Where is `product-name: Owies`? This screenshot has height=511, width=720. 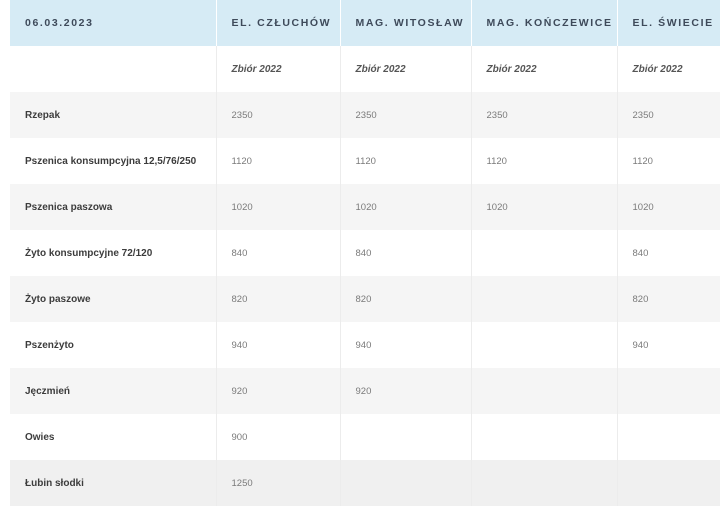
product-name: Owies is located at coordinates (113, 437).